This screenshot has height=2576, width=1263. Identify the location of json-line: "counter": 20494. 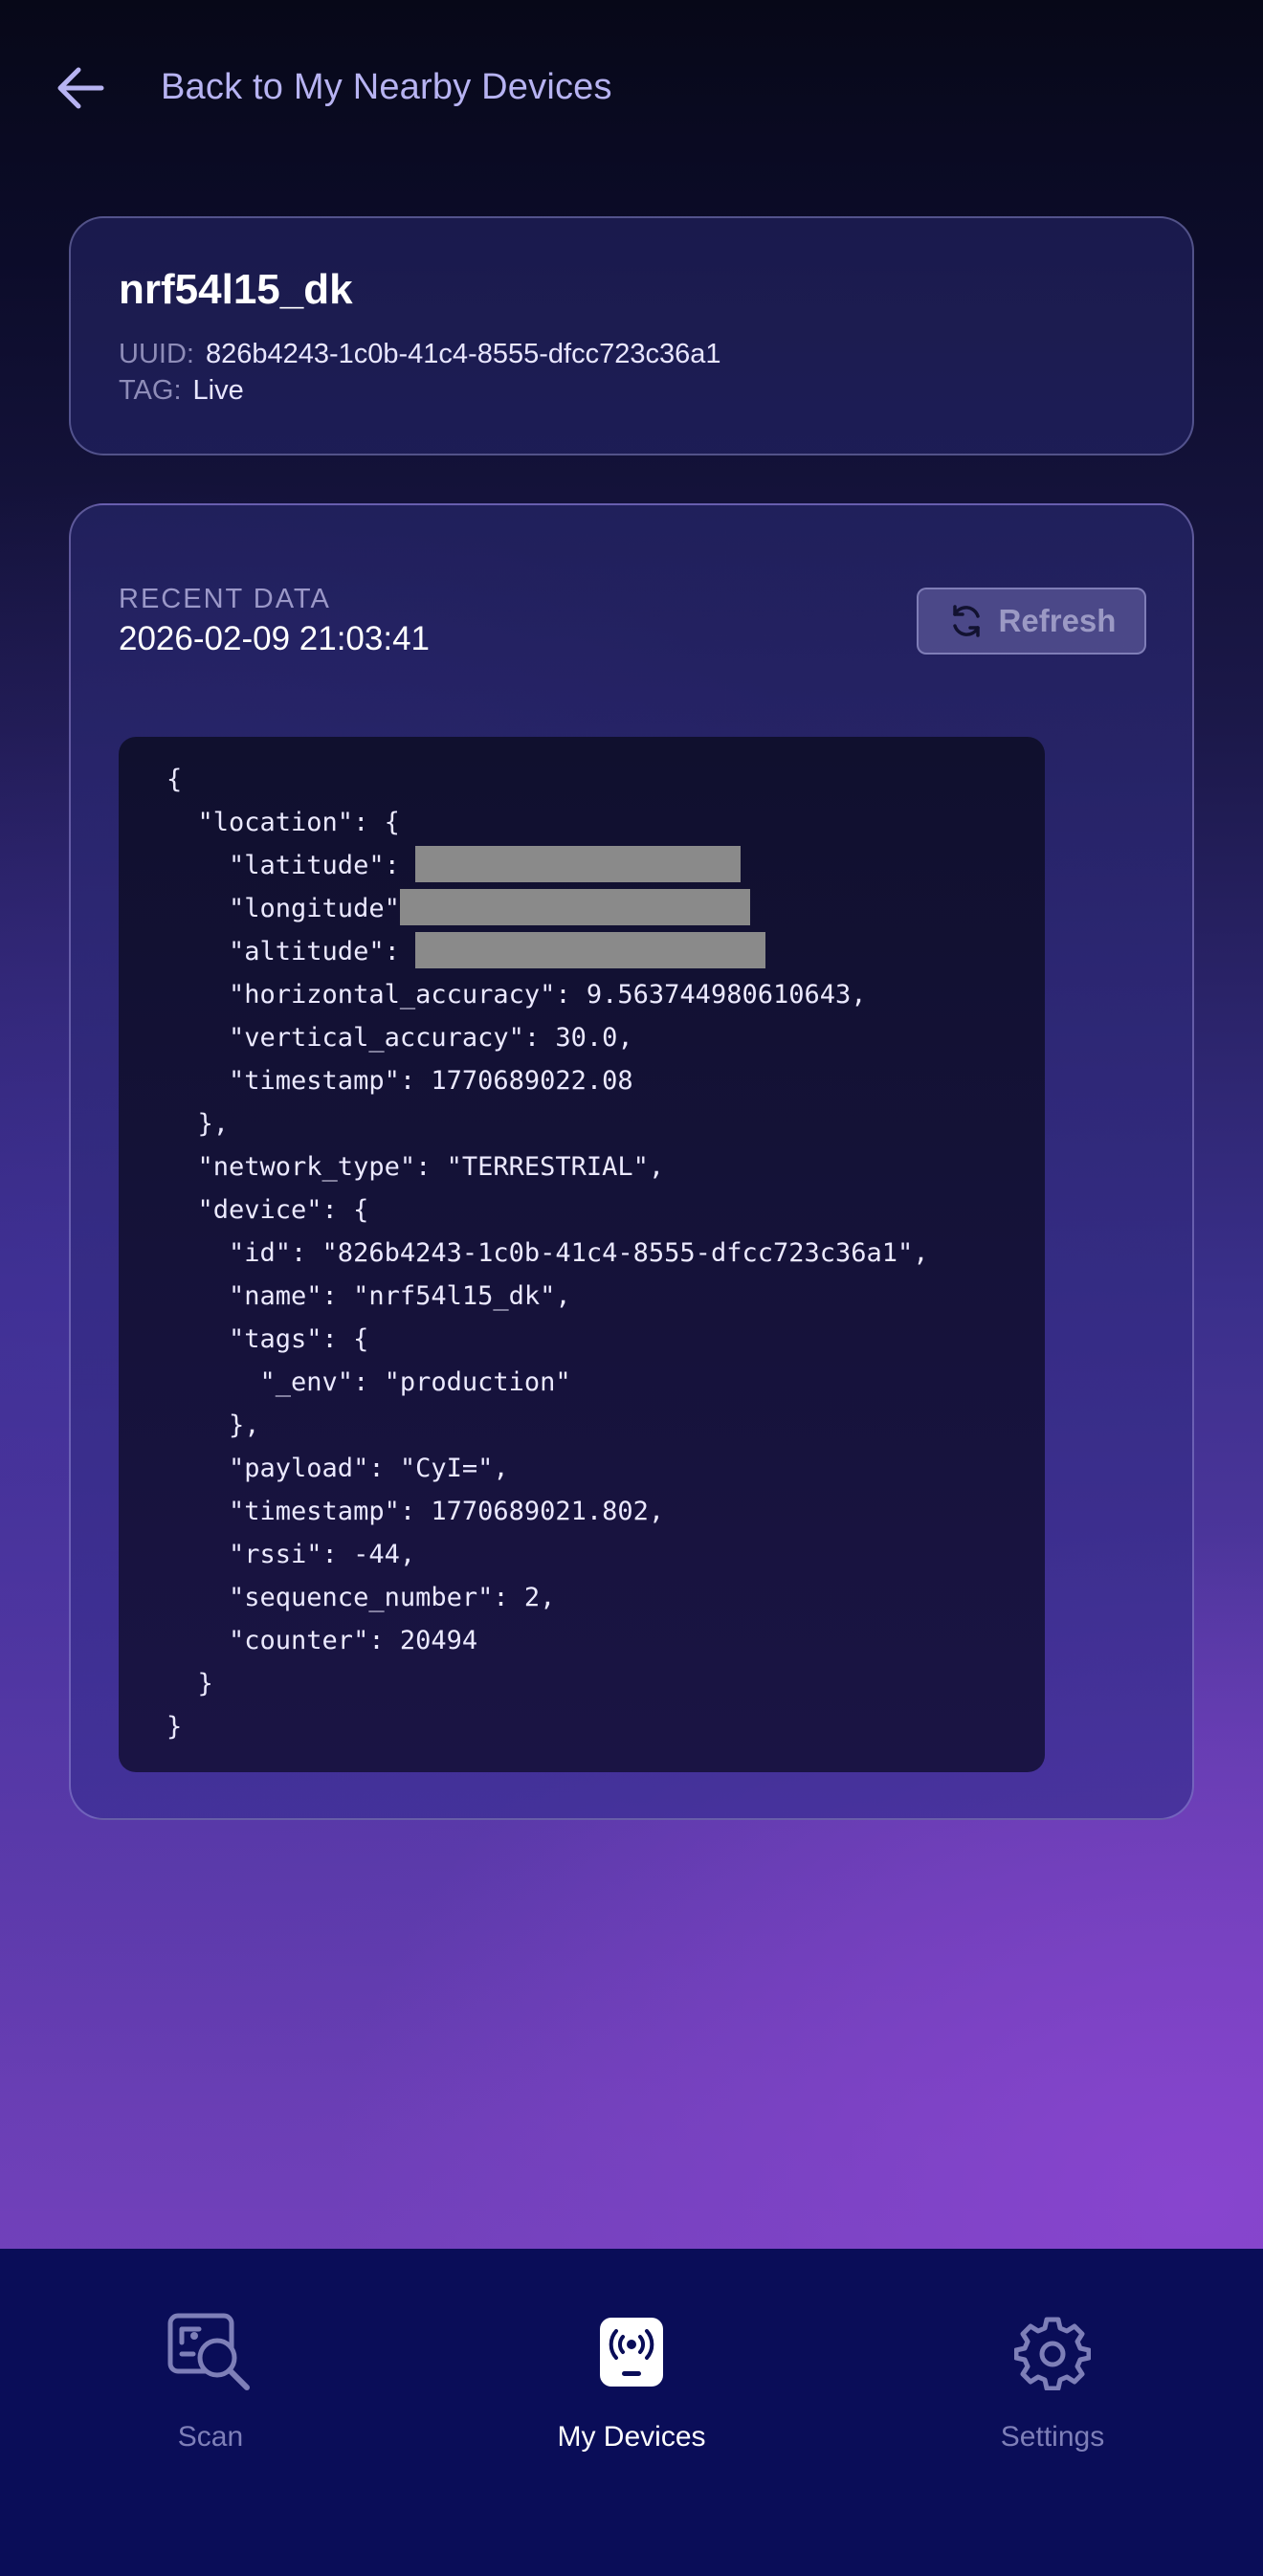
(605, 1640).